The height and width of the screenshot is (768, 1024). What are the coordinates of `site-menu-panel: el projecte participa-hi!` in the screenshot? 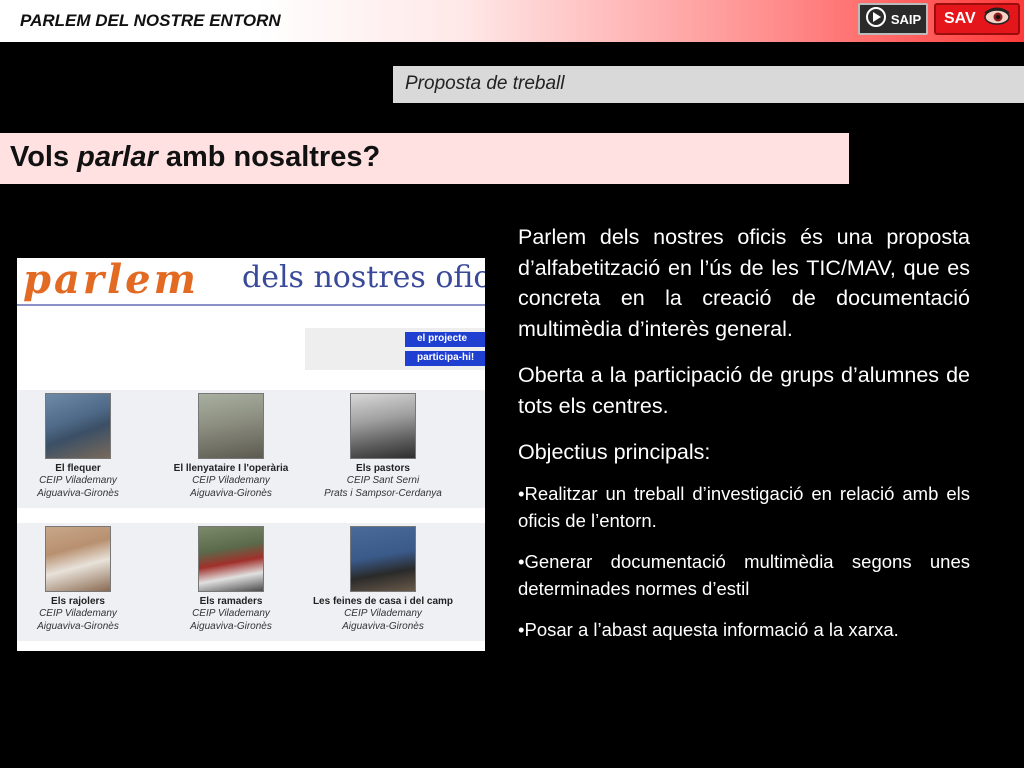 It's located at (395, 349).